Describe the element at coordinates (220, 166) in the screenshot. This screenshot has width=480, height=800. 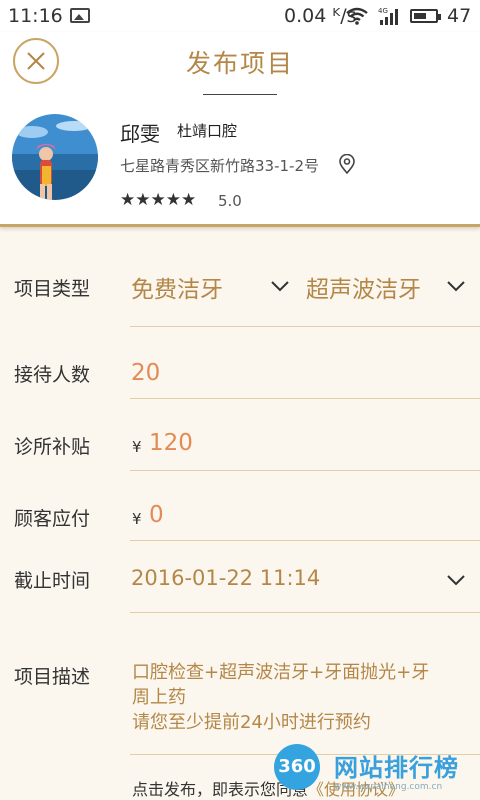
I see `clinic-address: 七星路青秀区新竹路33-1-2号` at that location.